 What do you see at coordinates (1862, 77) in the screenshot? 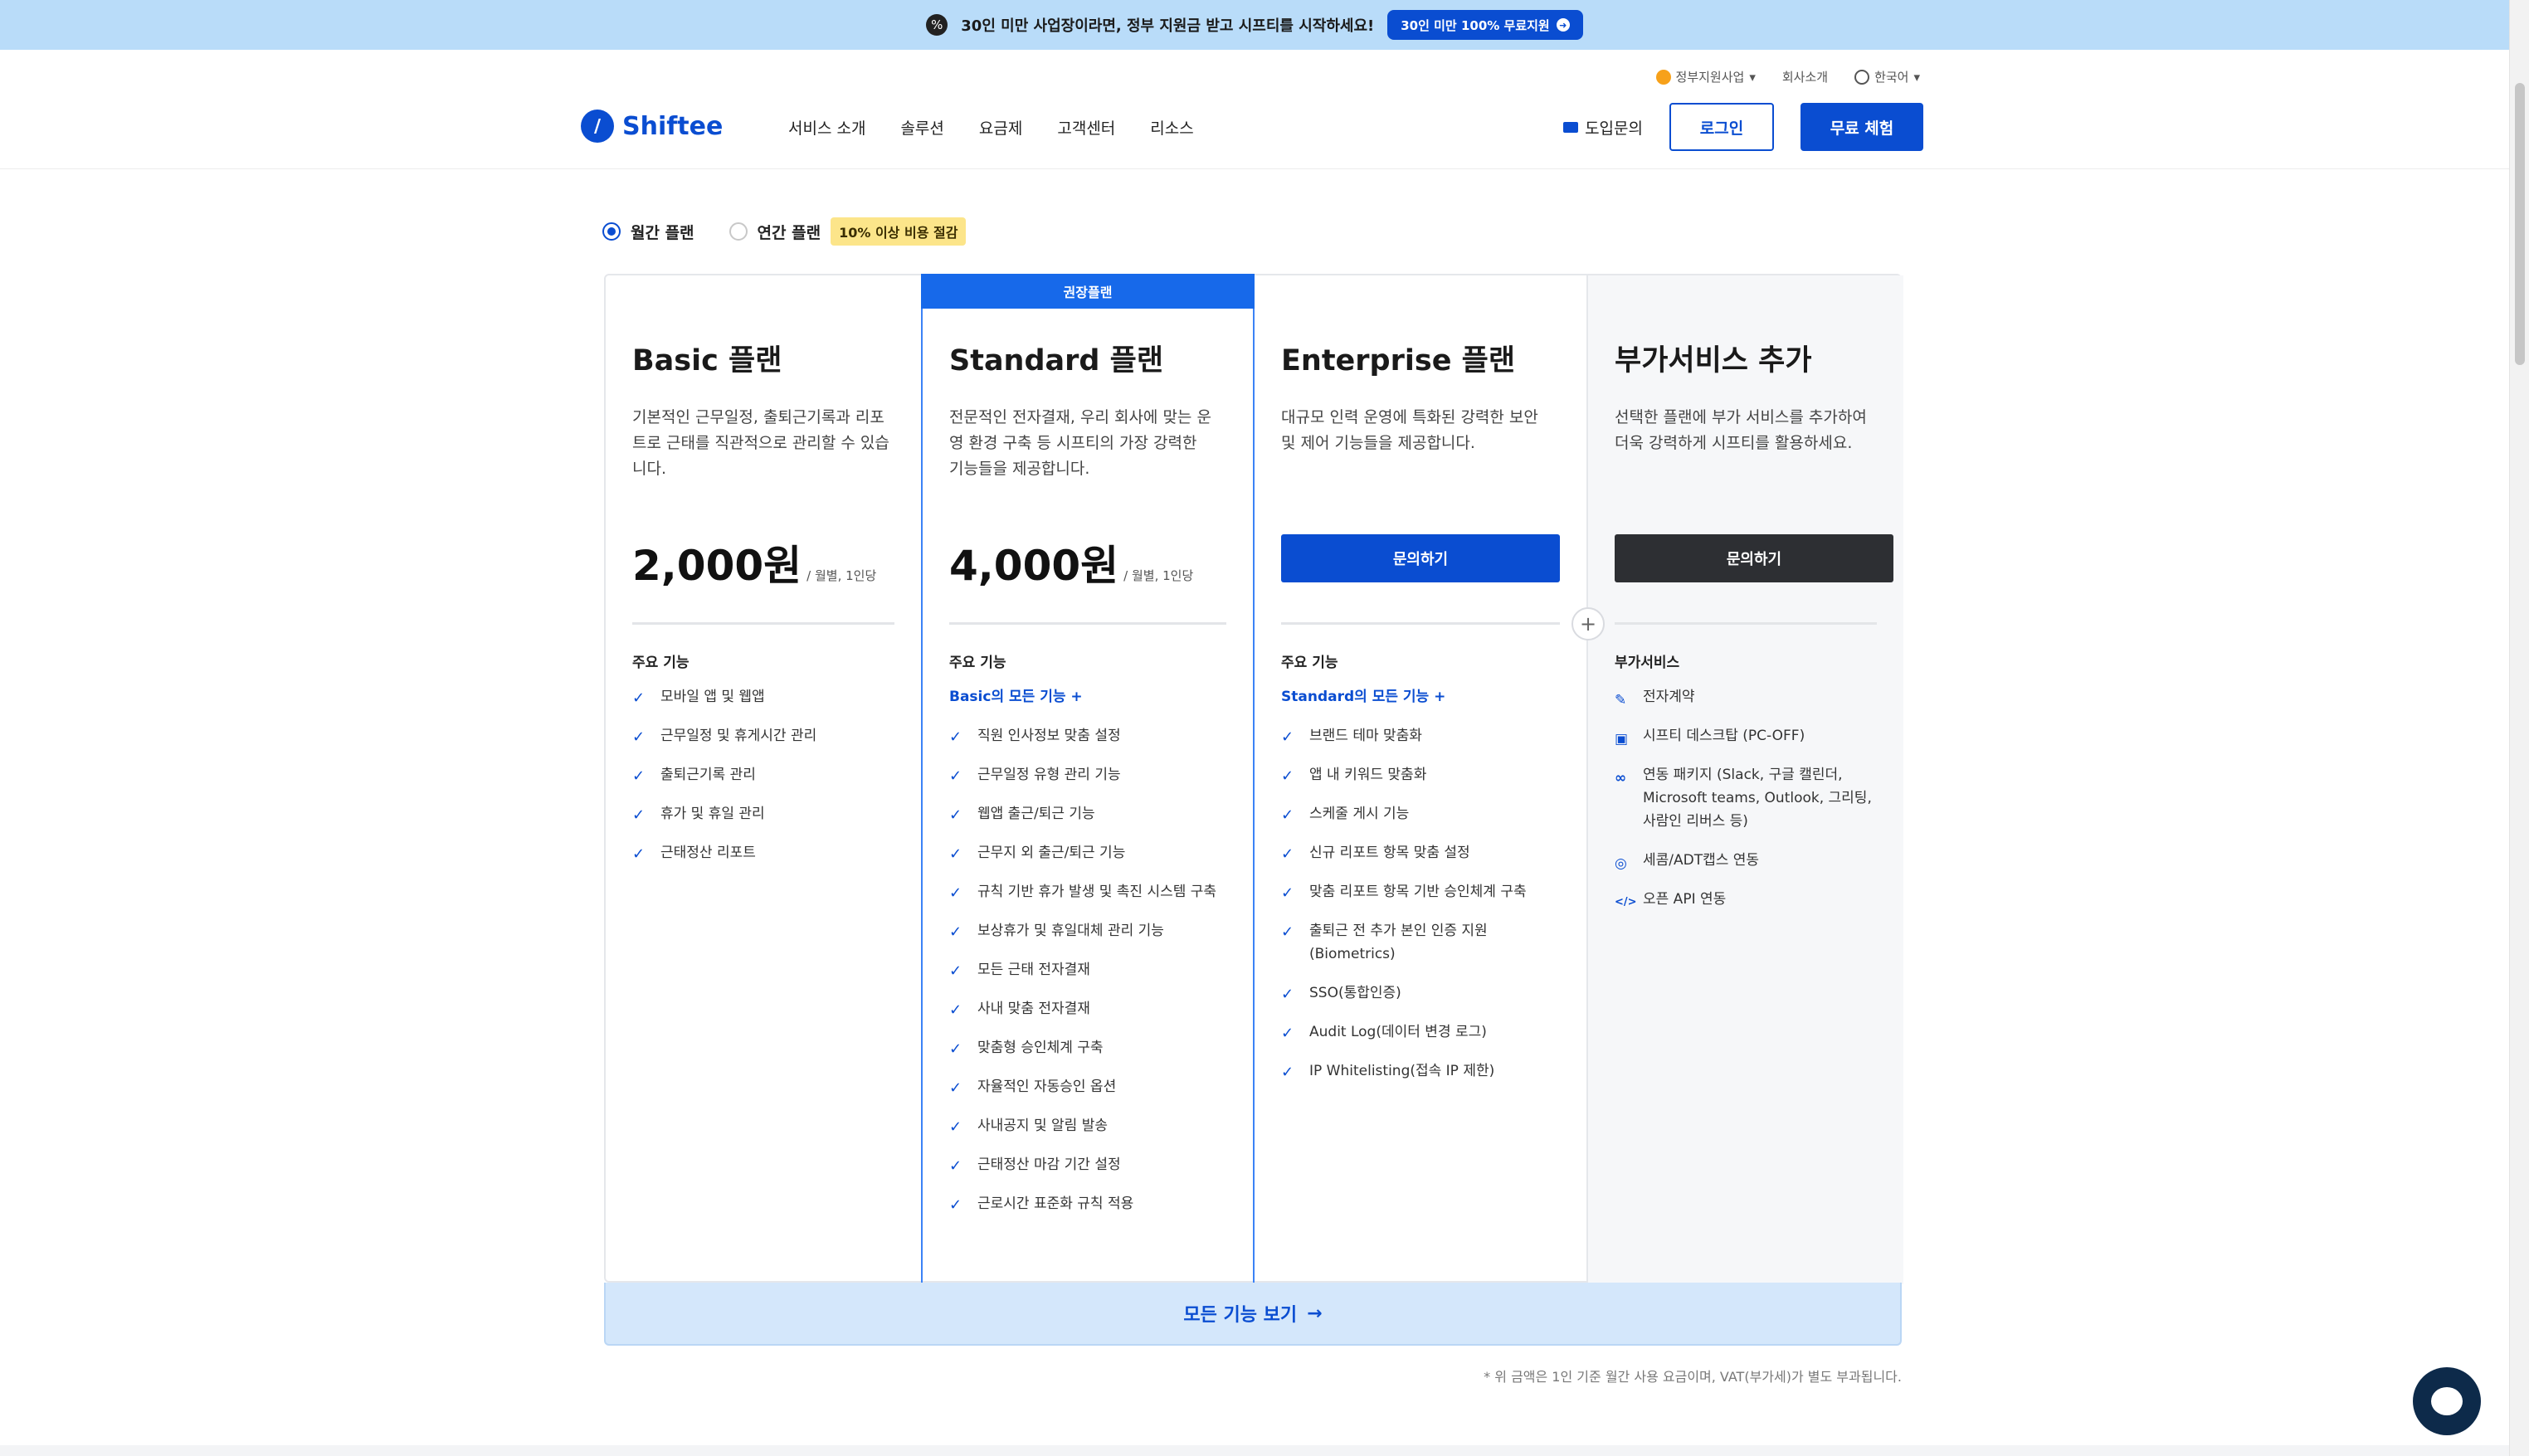
I see `globe-icon` at bounding box center [1862, 77].